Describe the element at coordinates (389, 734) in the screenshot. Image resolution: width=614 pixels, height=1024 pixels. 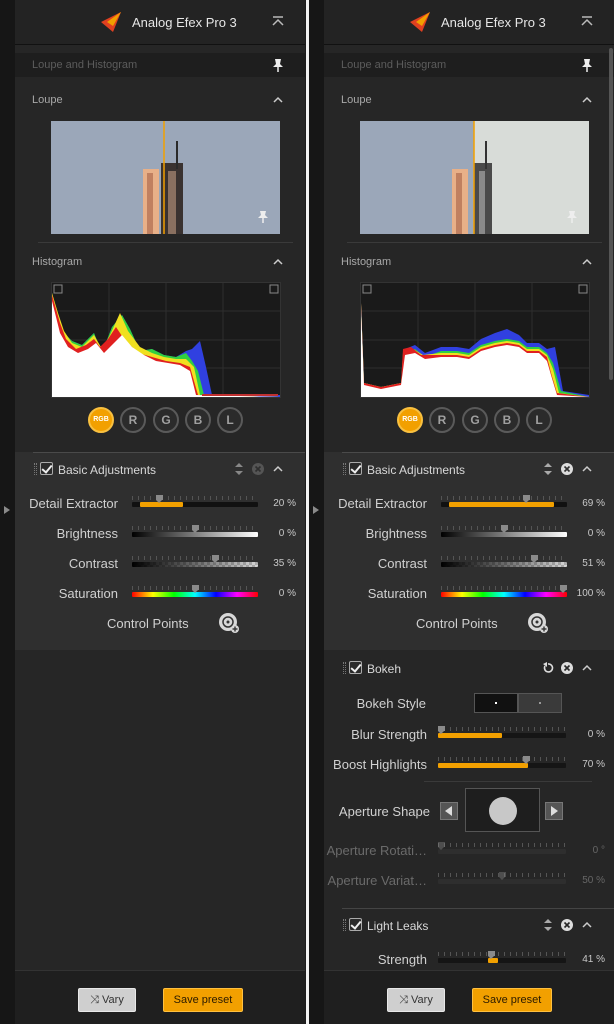
I see `slider-label: Blur Strength` at that location.